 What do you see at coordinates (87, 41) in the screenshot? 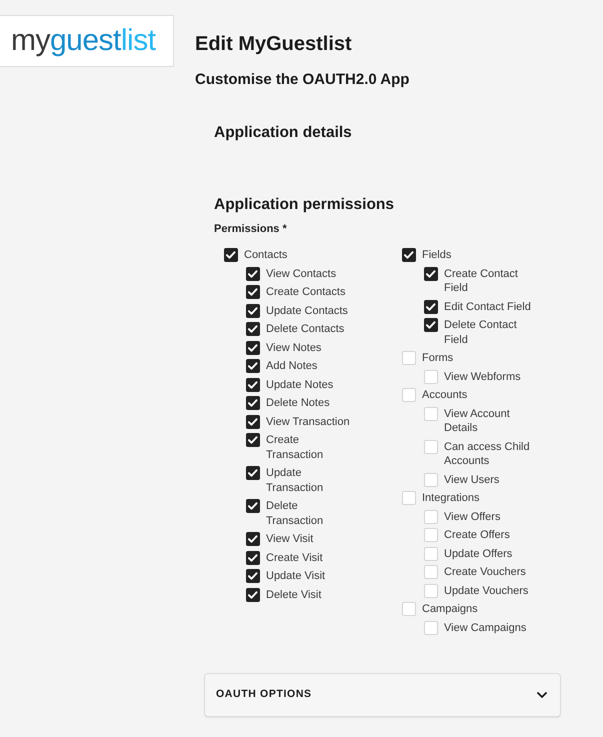
I see `logo: myguestlist` at bounding box center [87, 41].